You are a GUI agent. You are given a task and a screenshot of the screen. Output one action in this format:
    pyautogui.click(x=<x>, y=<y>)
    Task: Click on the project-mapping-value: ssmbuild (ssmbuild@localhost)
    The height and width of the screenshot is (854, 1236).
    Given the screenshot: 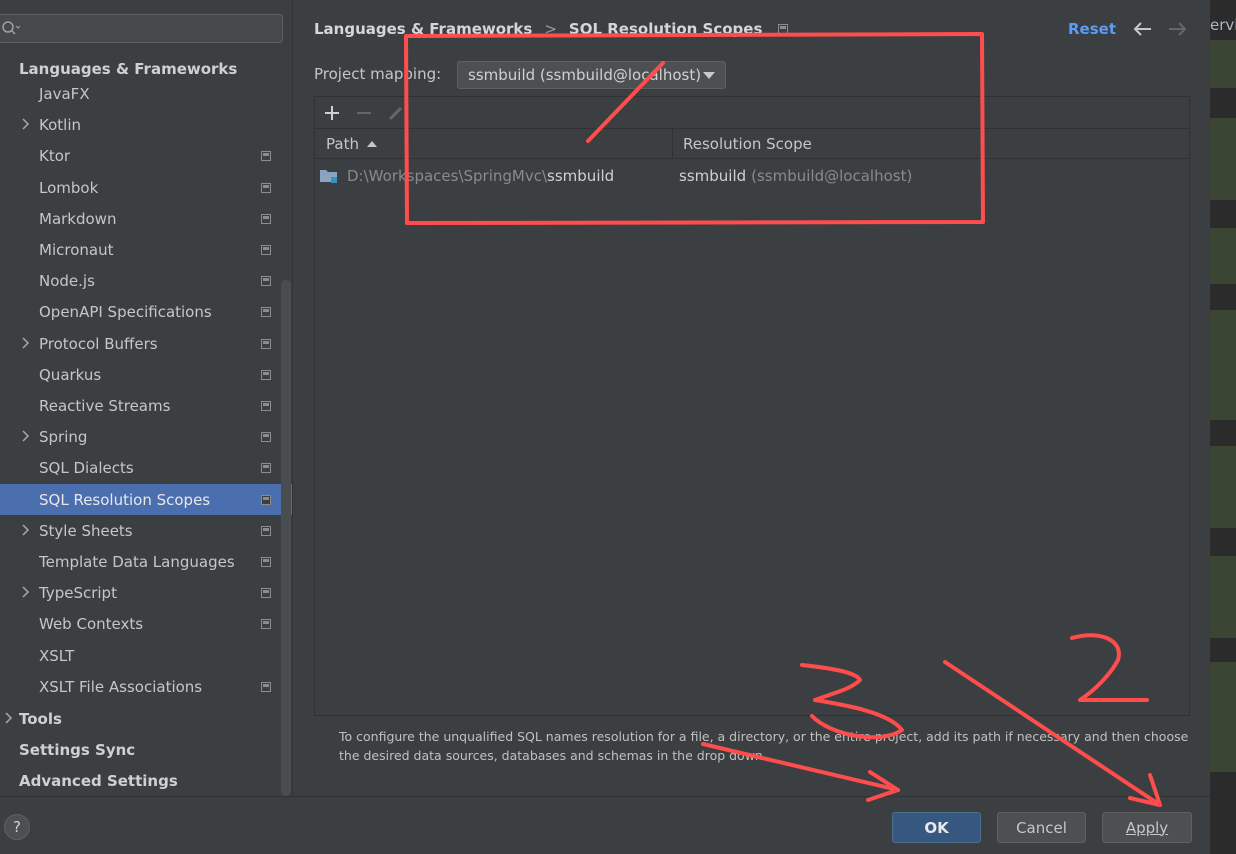 What is the action you would take?
    pyautogui.click(x=585, y=75)
    